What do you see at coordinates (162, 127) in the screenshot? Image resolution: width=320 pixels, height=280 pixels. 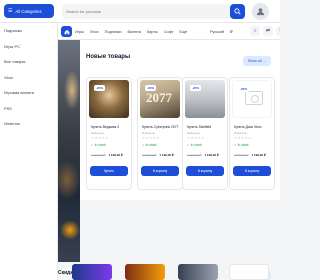 I see `product-name: Купить Cyberpunk 2077` at bounding box center [162, 127].